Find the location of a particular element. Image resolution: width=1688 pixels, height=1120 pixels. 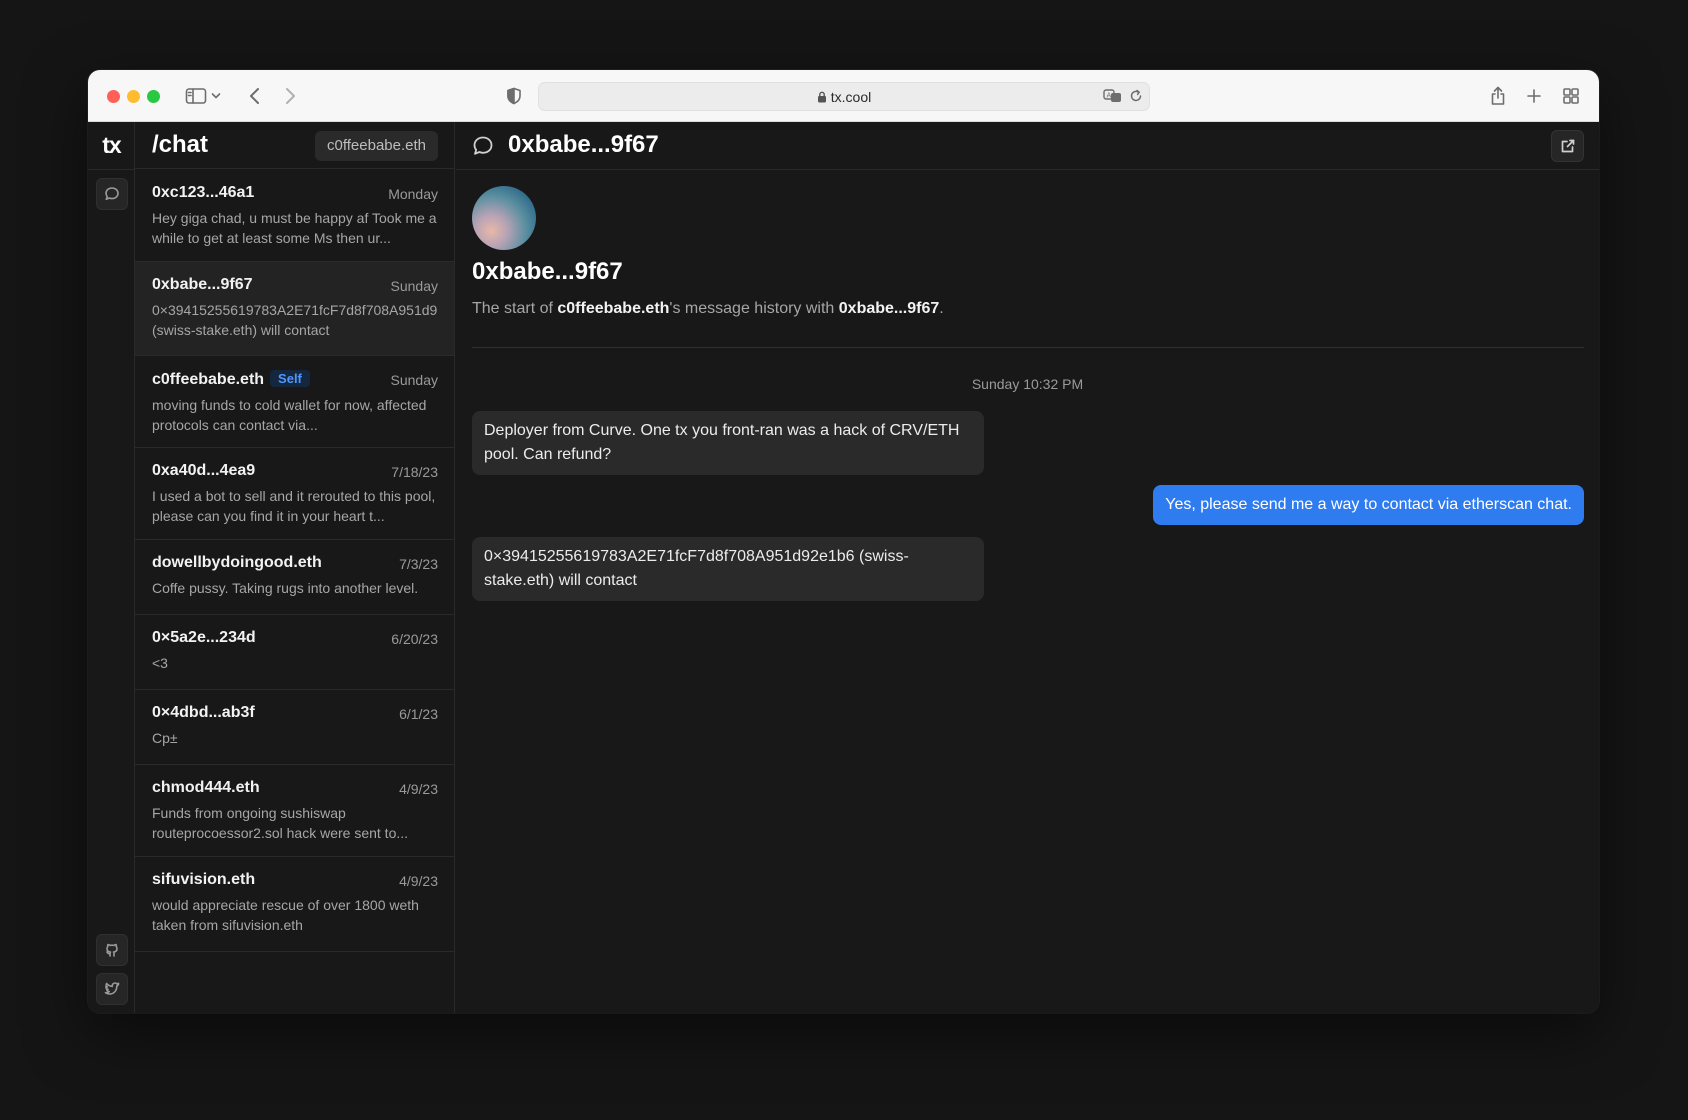

conversation-date: Monday is located at coordinates (413, 194).